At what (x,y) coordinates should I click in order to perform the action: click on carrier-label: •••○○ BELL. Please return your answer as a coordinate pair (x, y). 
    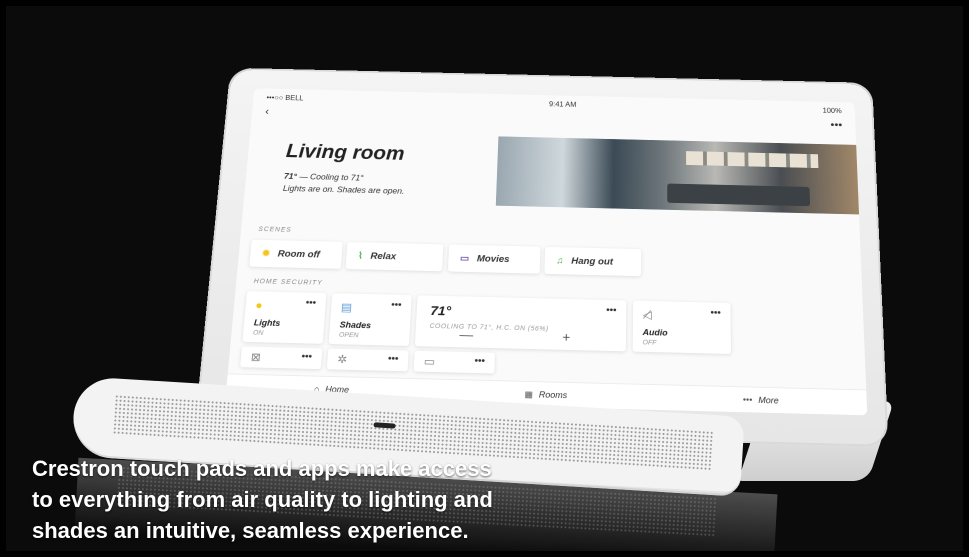
    Looking at the image, I should click on (285, 98).